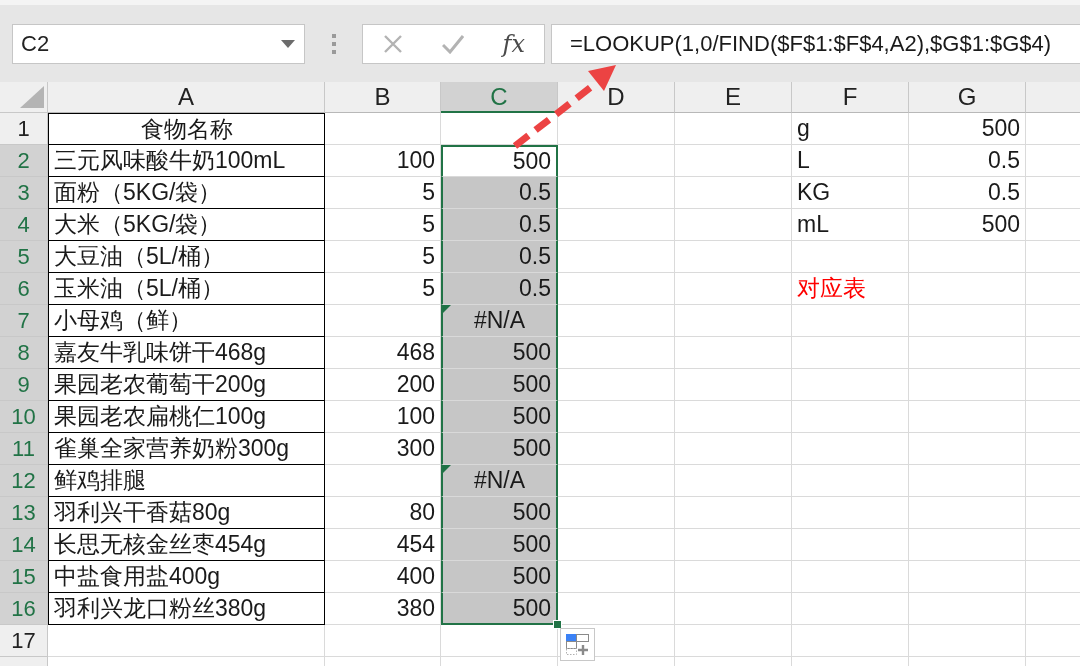  What do you see at coordinates (815, 44) in the screenshot?
I see `formula-bar: =LOOKUP(1,0/FIND($F$1:$F$4,A2),$G$1:$G$4)` at bounding box center [815, 44].